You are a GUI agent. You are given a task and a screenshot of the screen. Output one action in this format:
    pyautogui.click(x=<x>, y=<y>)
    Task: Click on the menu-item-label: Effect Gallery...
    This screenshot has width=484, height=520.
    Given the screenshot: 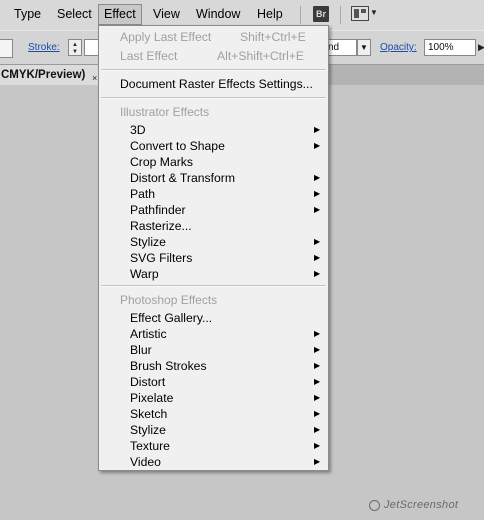 What is the action you would take?
    pyautogui.click(x=171, y=318)
    